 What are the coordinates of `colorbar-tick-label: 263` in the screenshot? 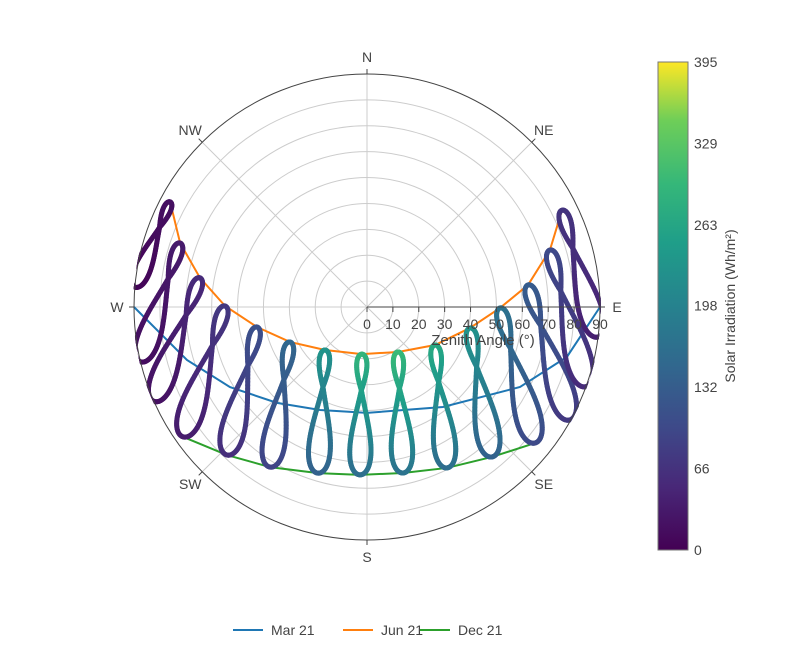 It's located at (706, 225).